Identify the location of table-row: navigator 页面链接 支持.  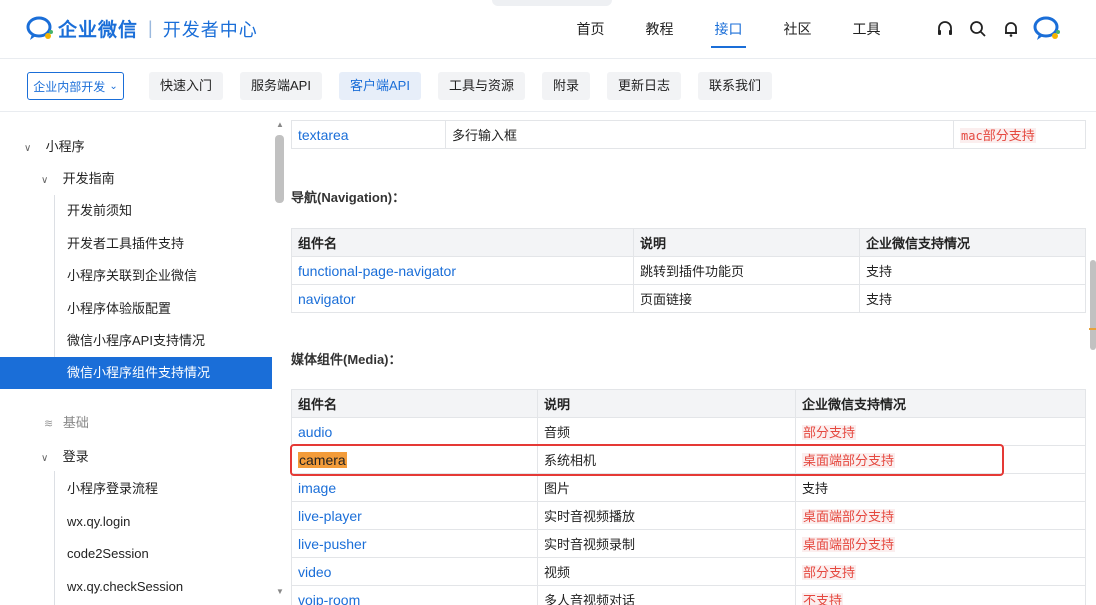
(688, 298).